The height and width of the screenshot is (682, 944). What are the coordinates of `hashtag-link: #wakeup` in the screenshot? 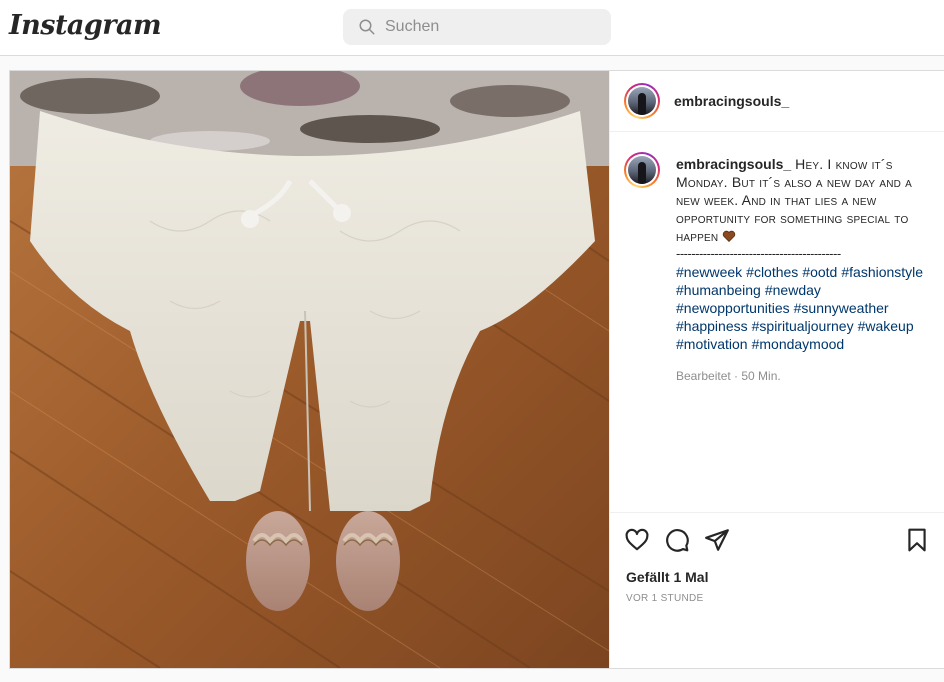 It's located at (886, 326).